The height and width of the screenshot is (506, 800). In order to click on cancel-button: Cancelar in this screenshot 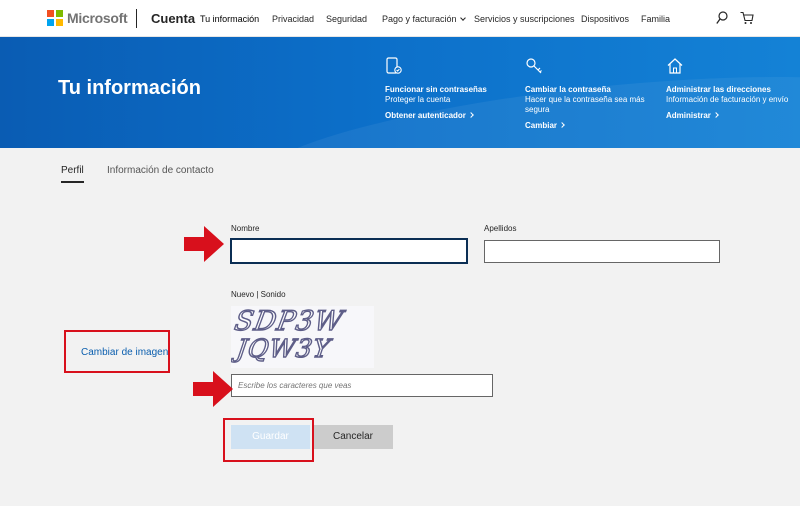, I will do `click(353, 437)`.